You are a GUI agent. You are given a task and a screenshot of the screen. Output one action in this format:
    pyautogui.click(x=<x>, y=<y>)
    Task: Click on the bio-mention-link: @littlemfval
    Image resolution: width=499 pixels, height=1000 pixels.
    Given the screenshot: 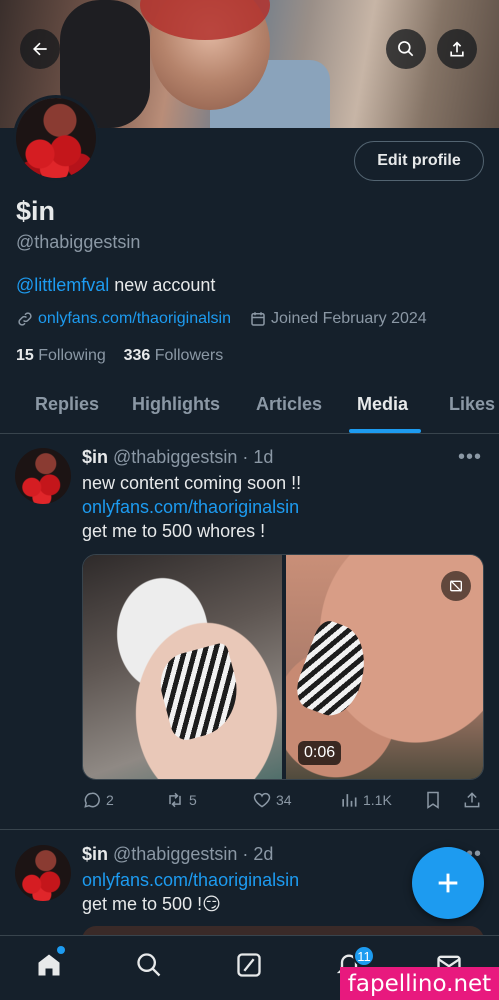 What is the action you would take?
    pyautogui.click(x=62, y=285)
    